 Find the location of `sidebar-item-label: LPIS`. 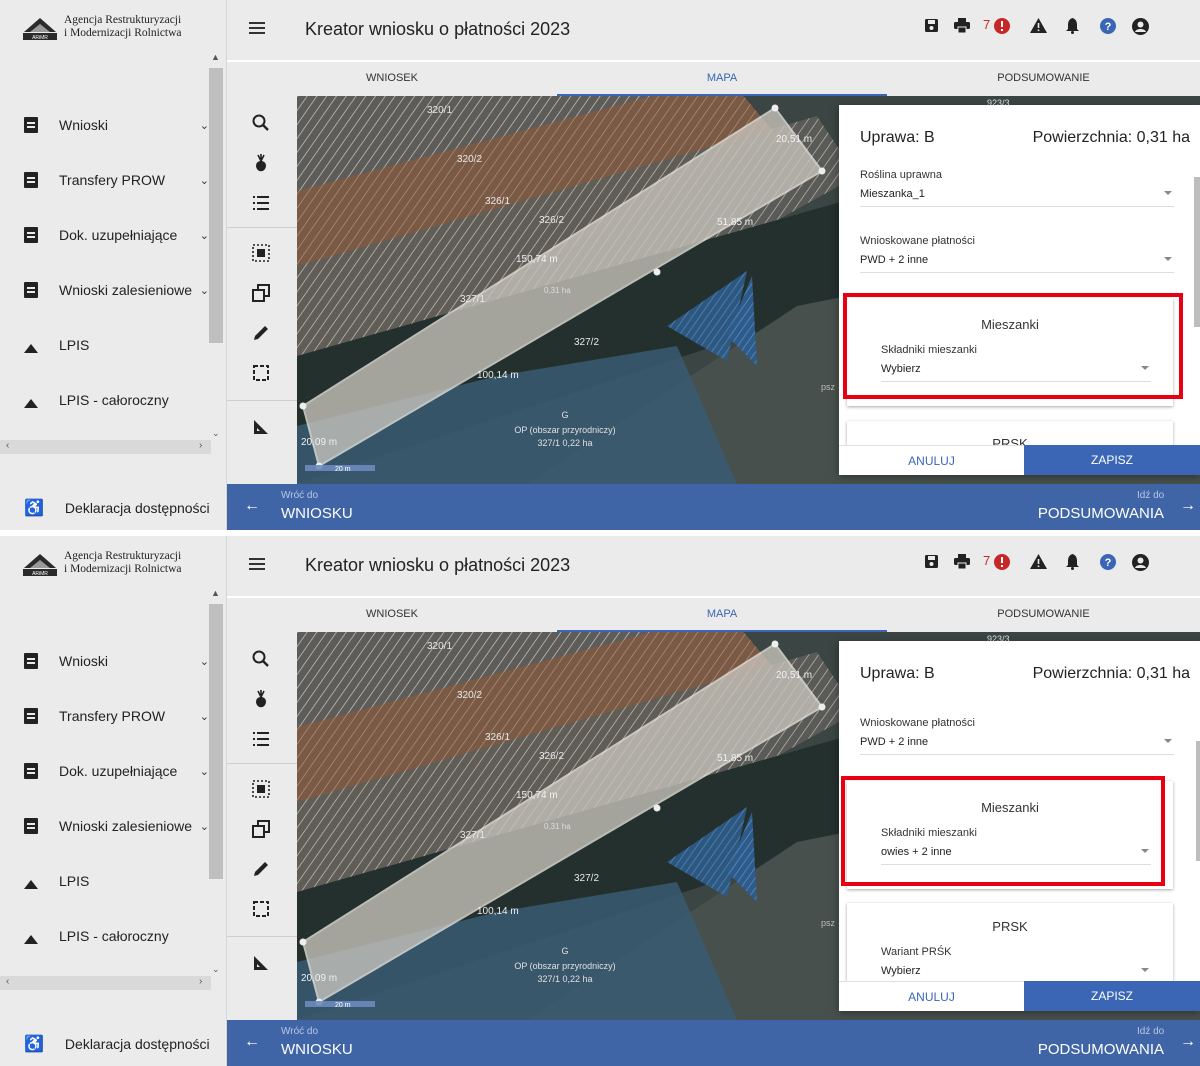

sidebar-item-label: LPIS is located at coordinates (74, 881).